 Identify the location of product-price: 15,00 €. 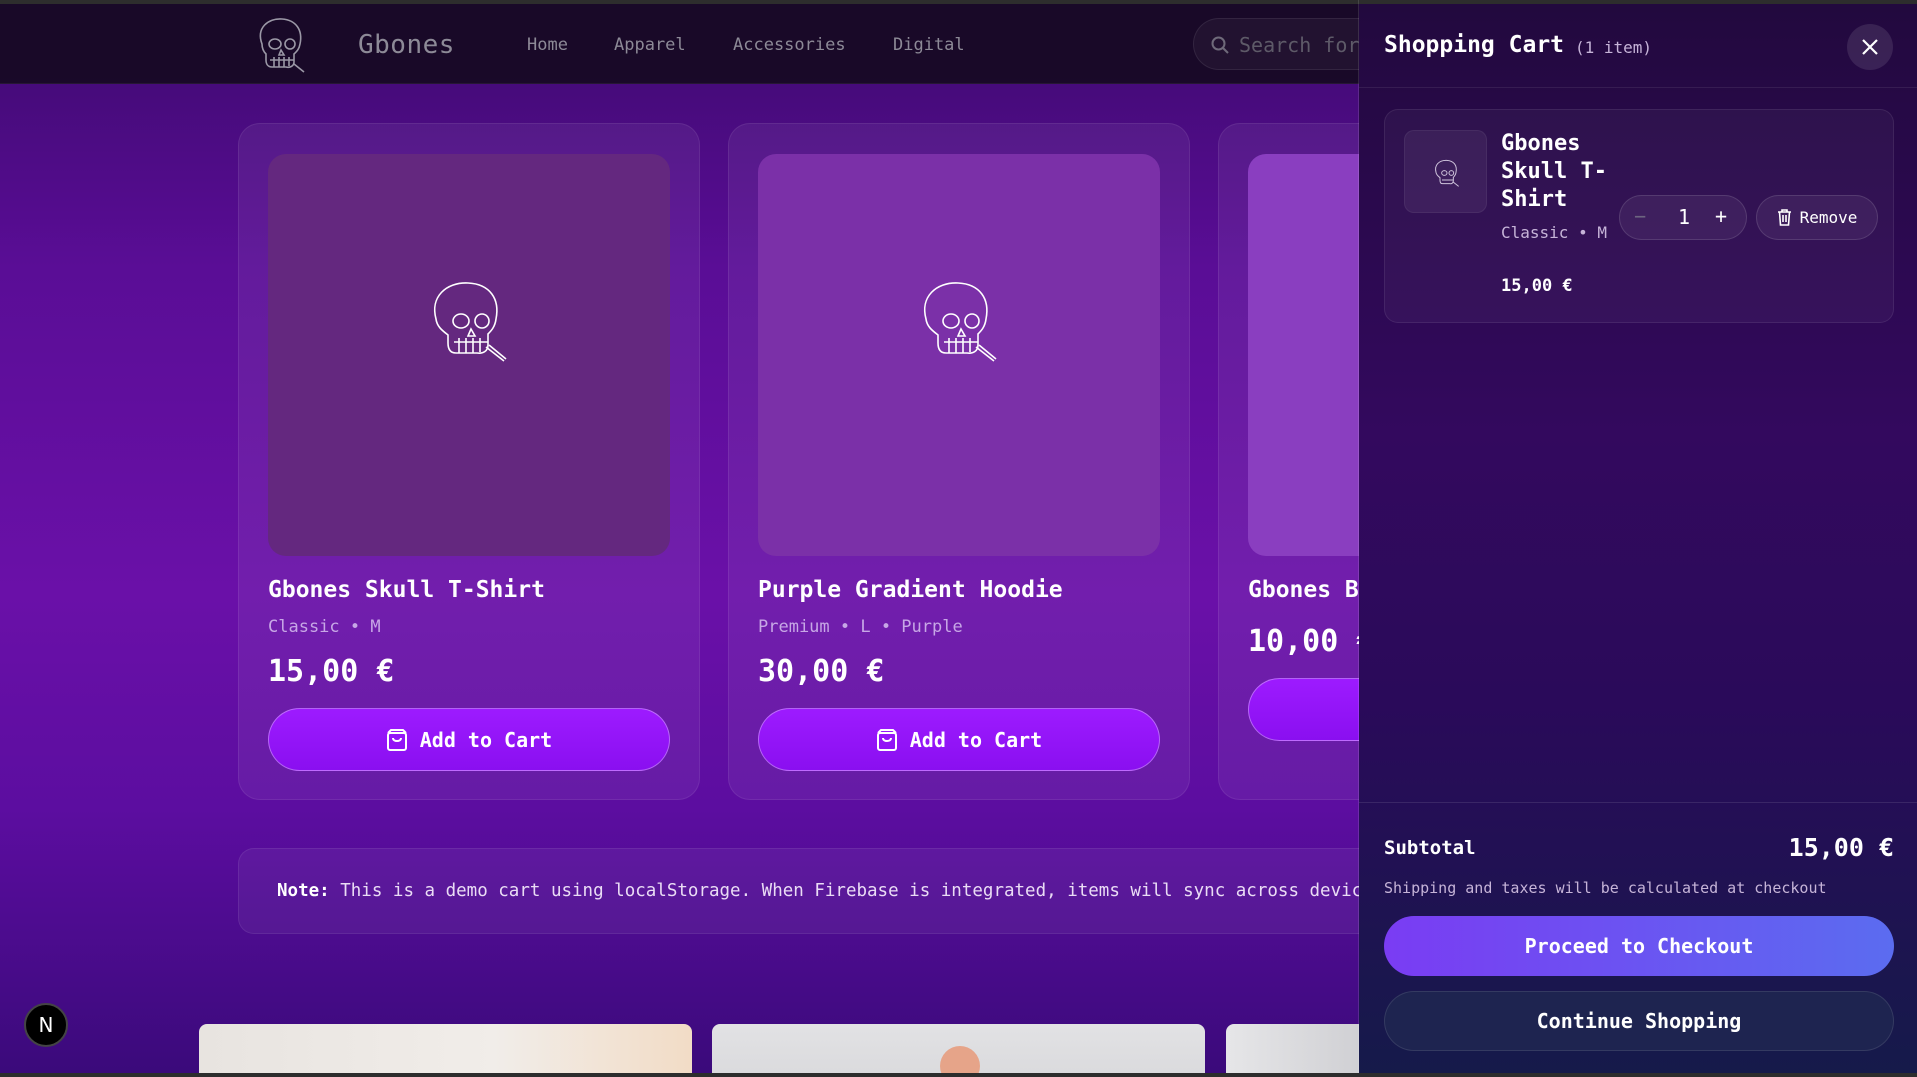
(331, 671).